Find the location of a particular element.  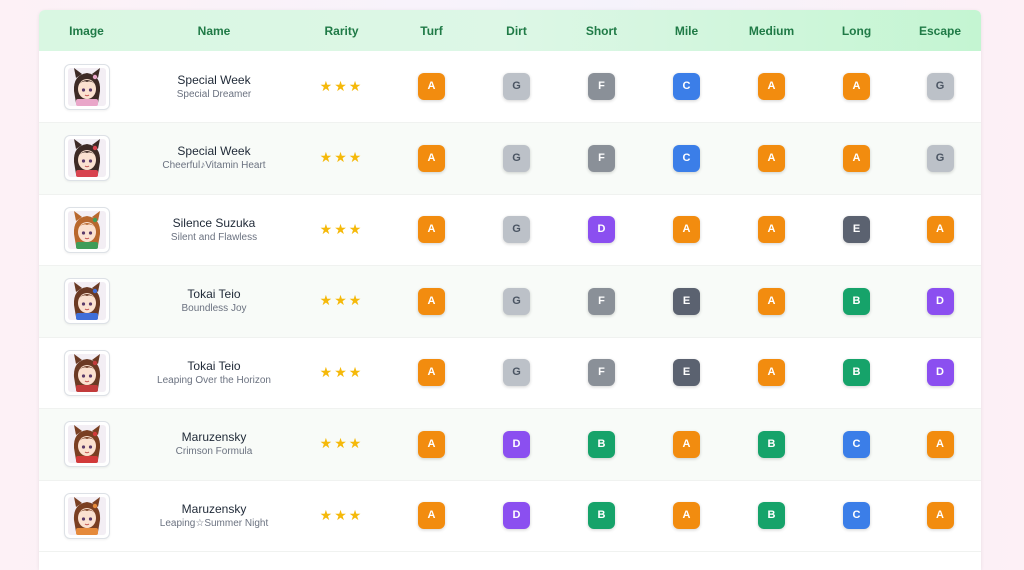

mile-cell: A is located at coordinates (686, 516).